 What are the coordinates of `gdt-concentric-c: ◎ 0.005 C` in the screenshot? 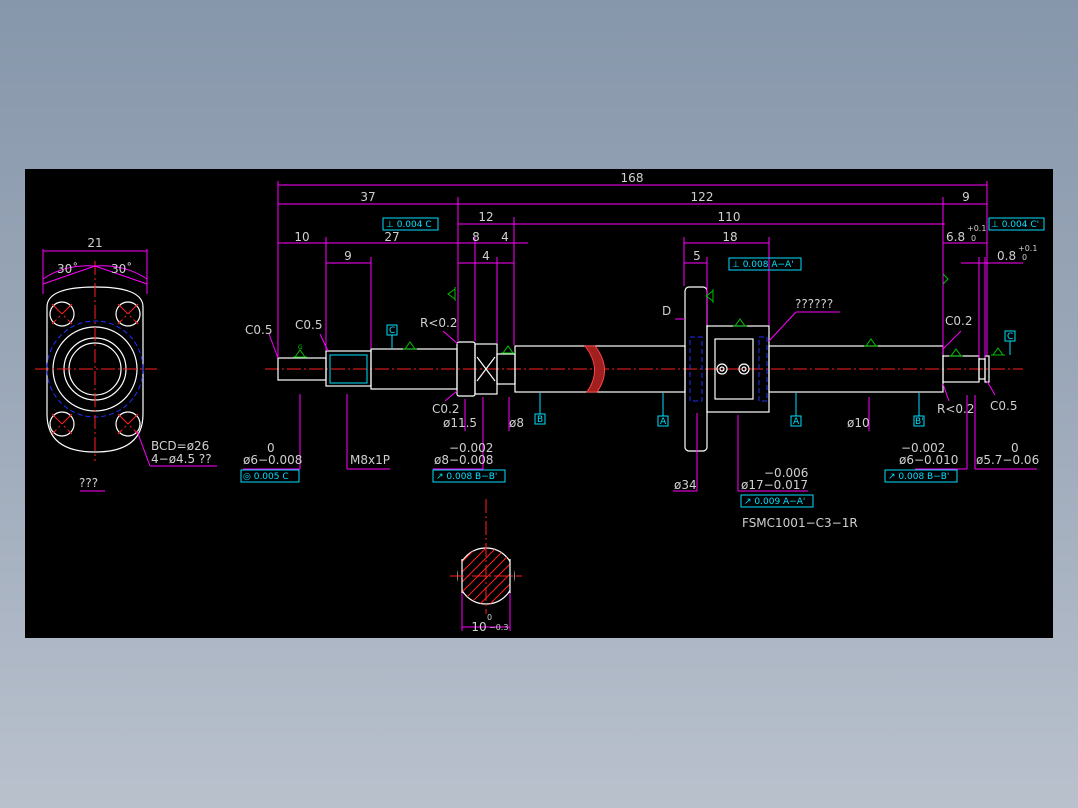 It's located at (266, 477).